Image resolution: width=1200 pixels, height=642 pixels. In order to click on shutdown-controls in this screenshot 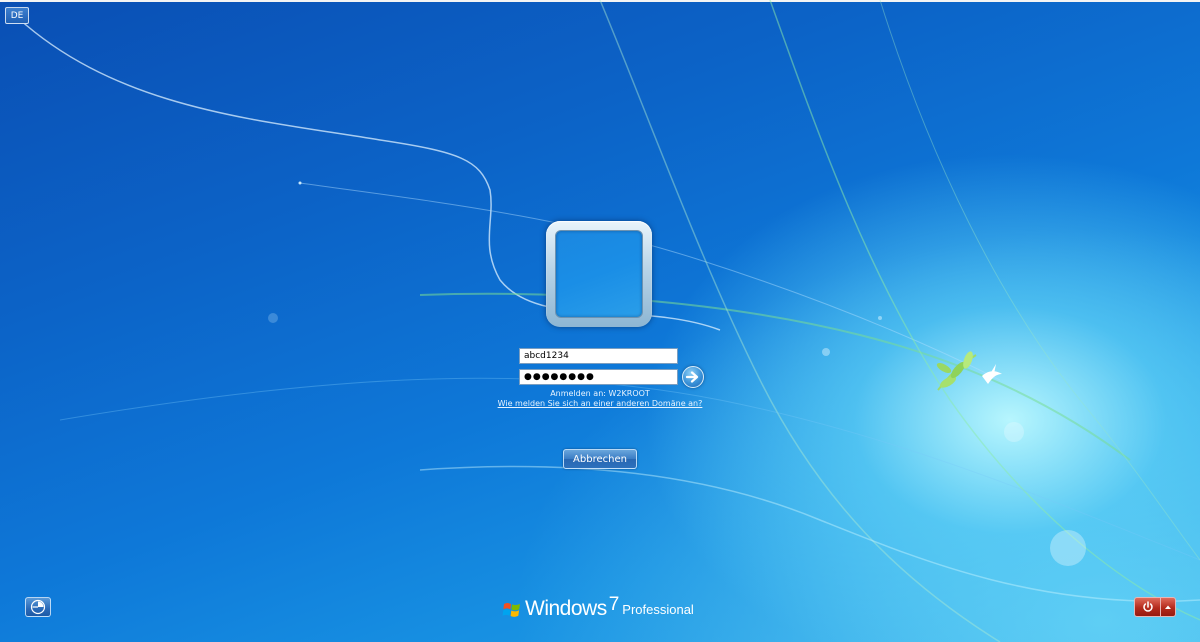, I will do `click(1155, 607)`.